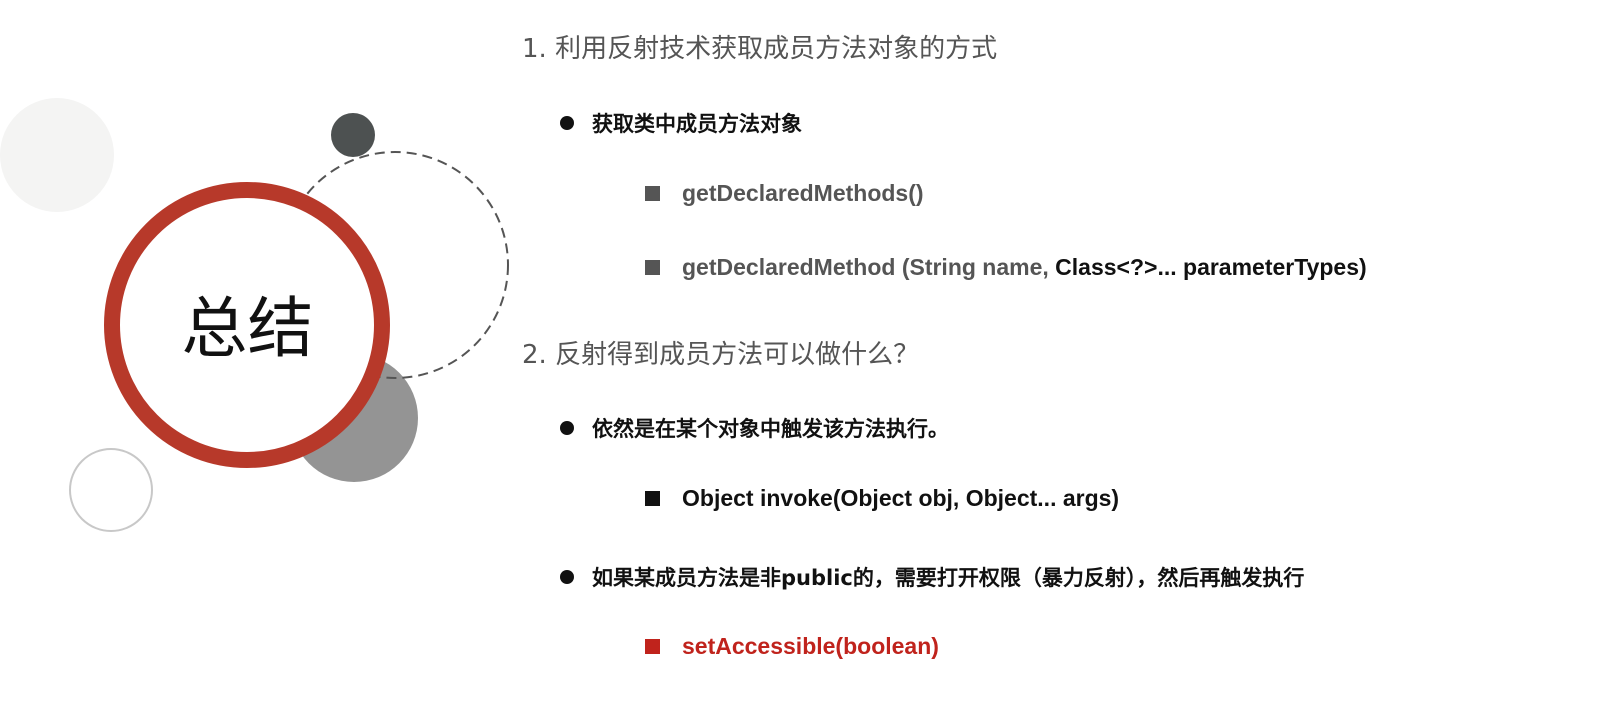  Describe the element at coordinates (770, 429) in the screenshot. I see `bullet-text: 依然是在某个对象中触发该方法执行。` at that location.